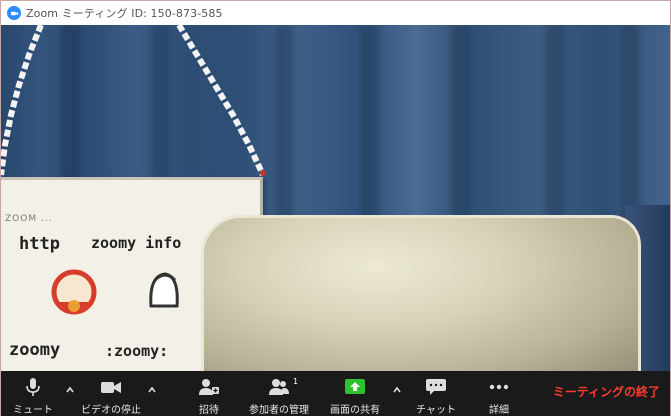 The height and width of the screenshot is (416, 671). What do you see at coordinates (279, 387) in the screenshot?
I see `participants-icon` at bounding box center [279, 387].